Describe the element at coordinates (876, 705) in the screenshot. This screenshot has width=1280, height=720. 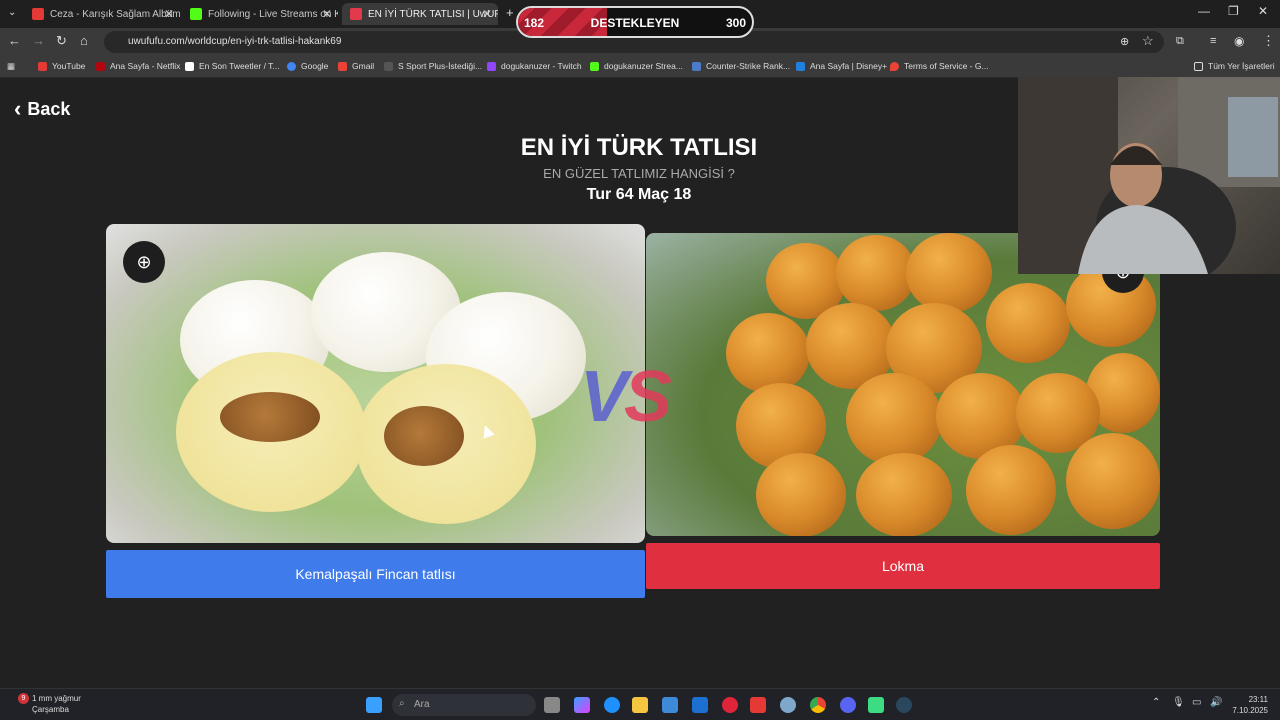
I see `android-app-icon` at that location.